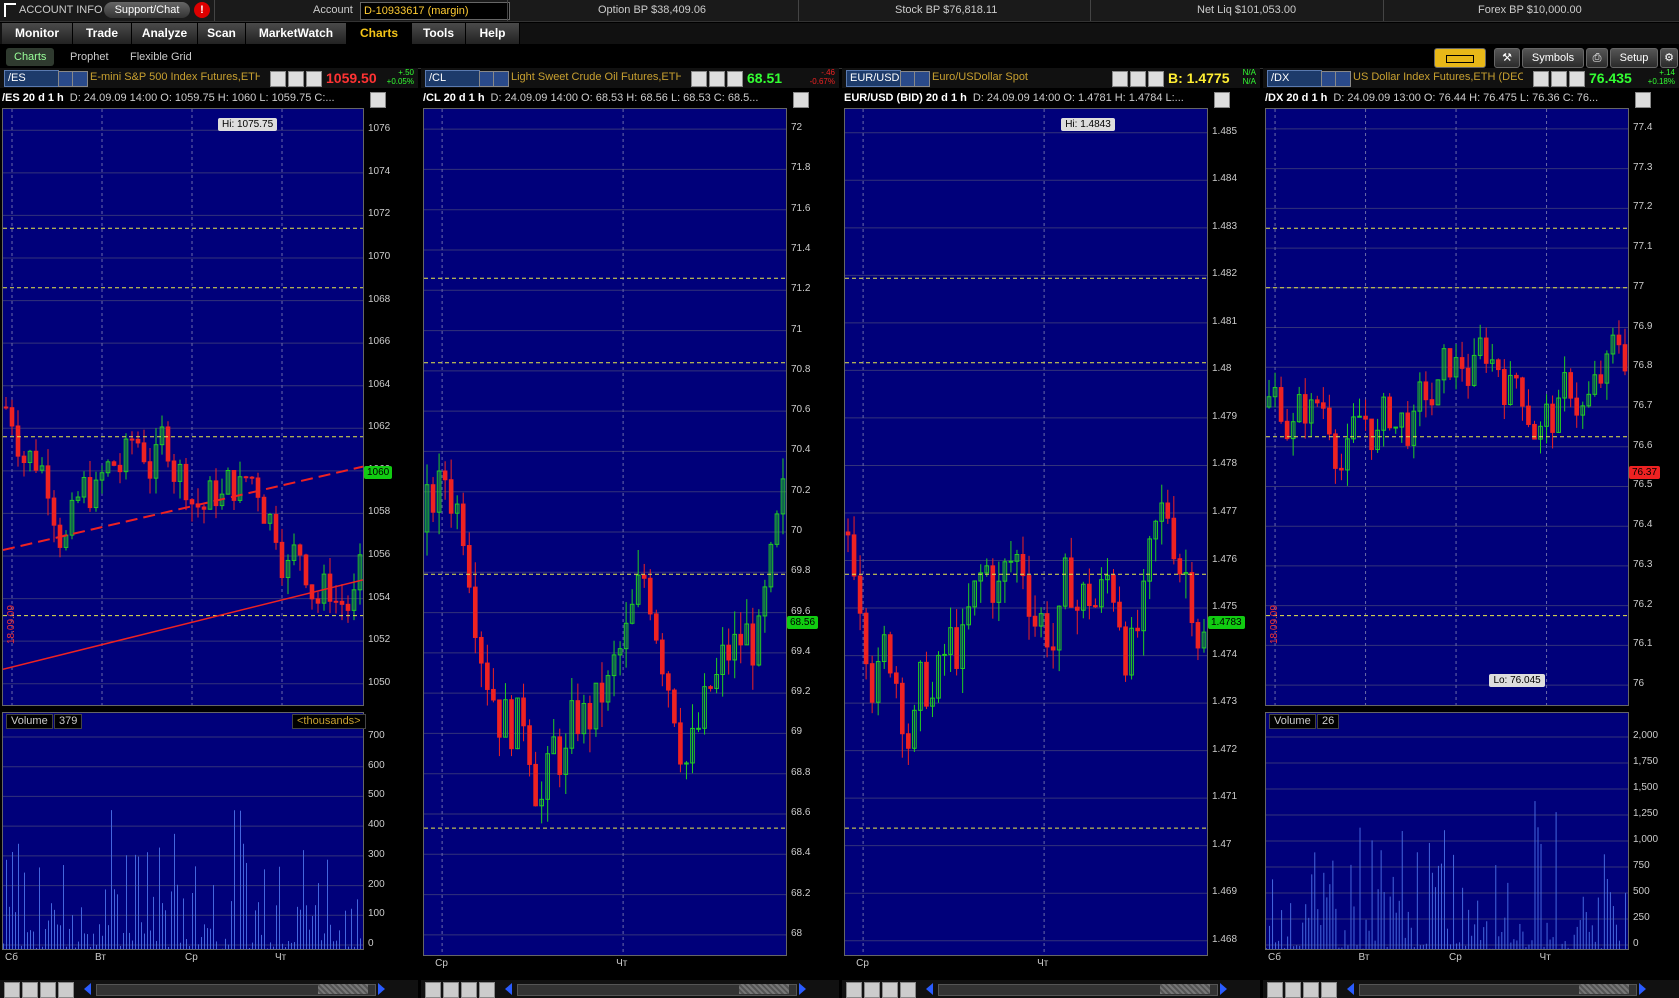 The image size is (1679, 998). Describe the element at coordinates (183, 624) in the screenshot. I see `trend-line` at that location.